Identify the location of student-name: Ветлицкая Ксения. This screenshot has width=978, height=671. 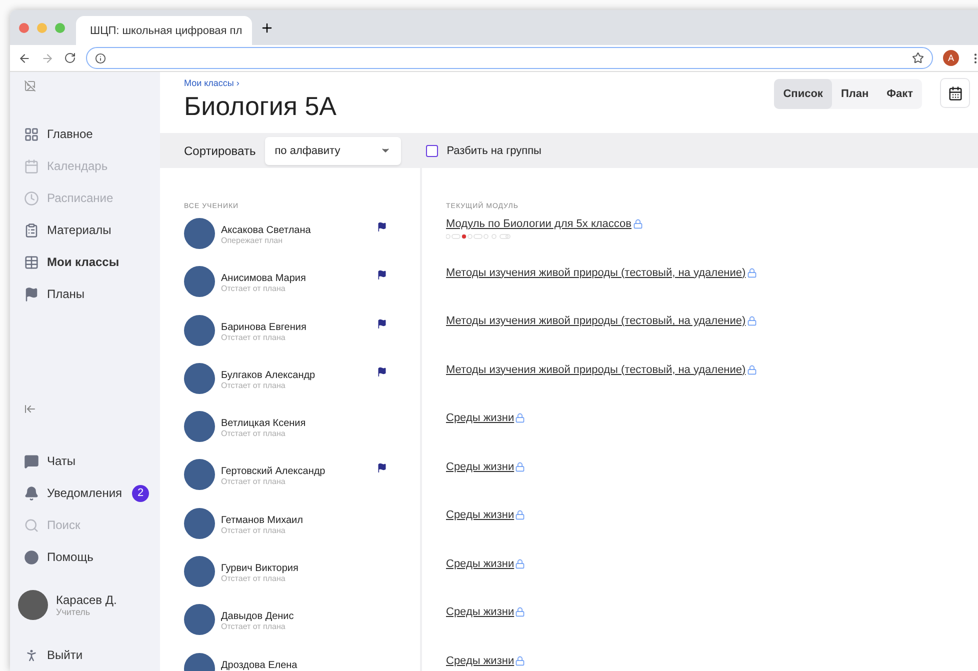
(296, 424).